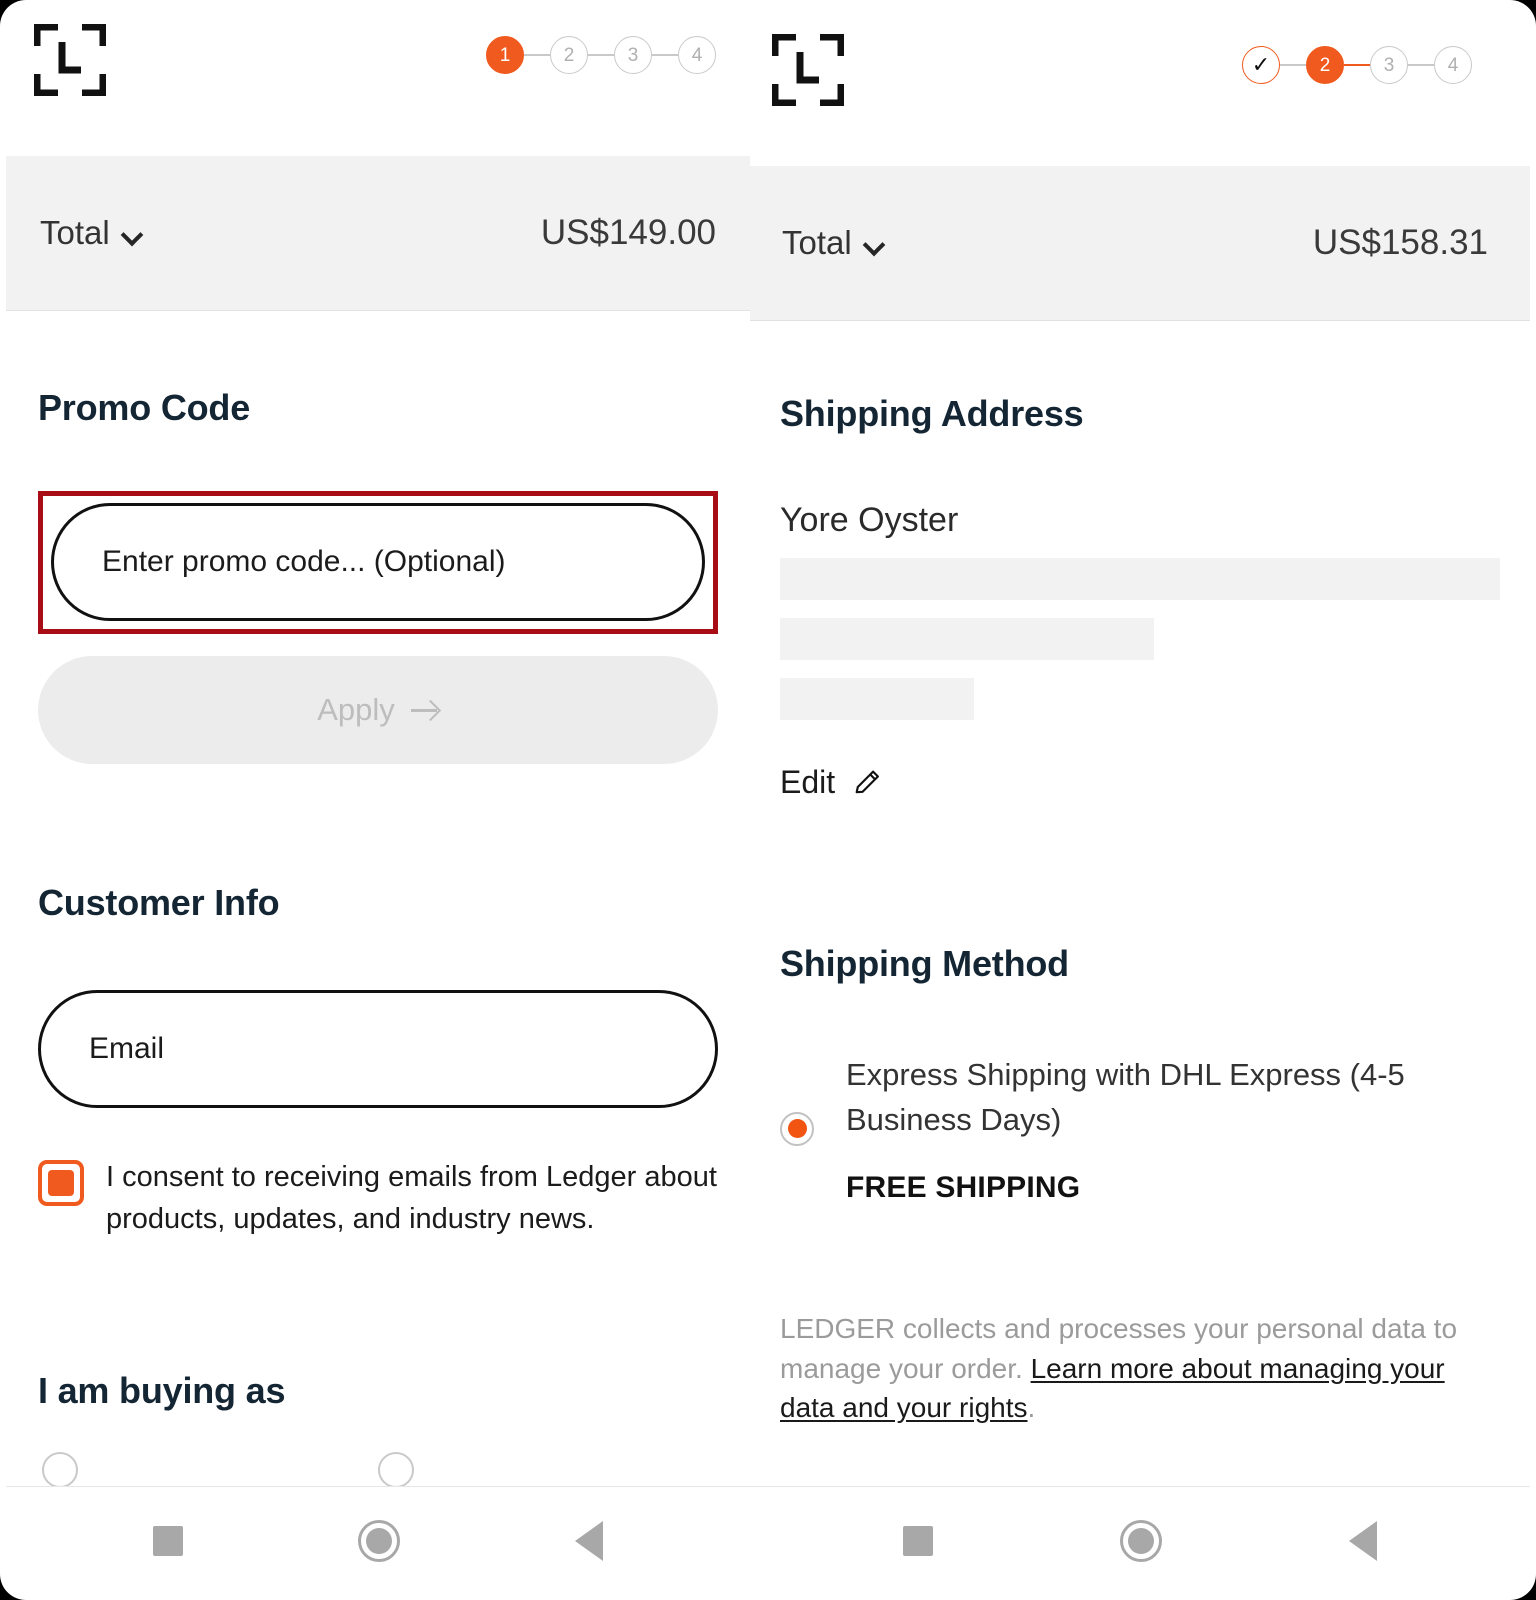 This screenshot has height=1600, width=1536. What do you see at coordinates (1261, 65) in the screenshot?
I see `step-1-completed: ✓` at bounding box center [1261, 65].